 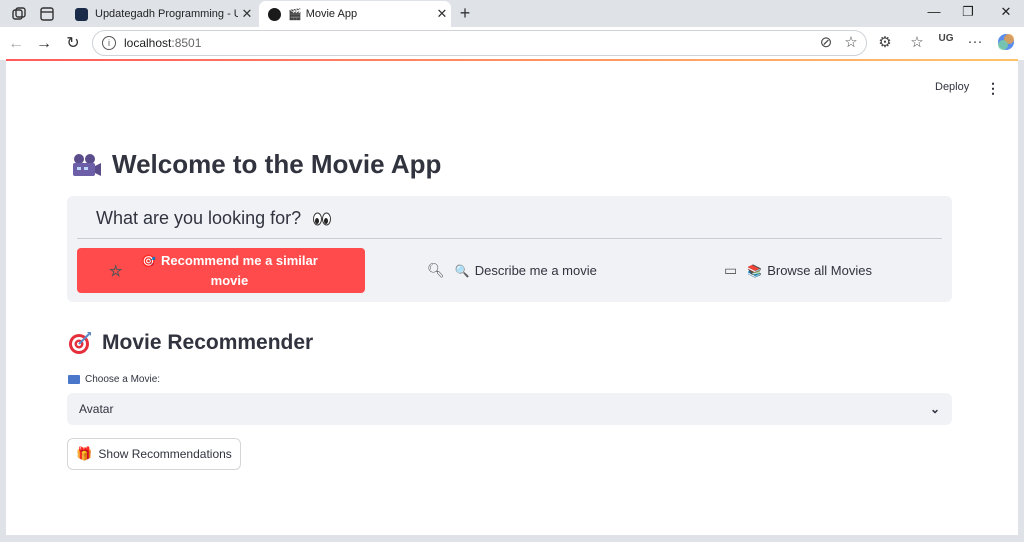 I want to click on page-title: Welcome to the Movie App, so click(x=255, y=164).